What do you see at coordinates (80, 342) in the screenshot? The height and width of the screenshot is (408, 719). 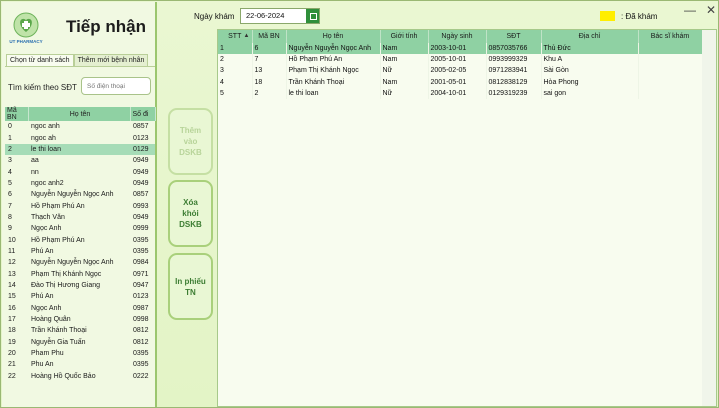 I see `patient-row: 19 Nguyễn Gia Tuấn 0812` at bounding box center [80, 342].